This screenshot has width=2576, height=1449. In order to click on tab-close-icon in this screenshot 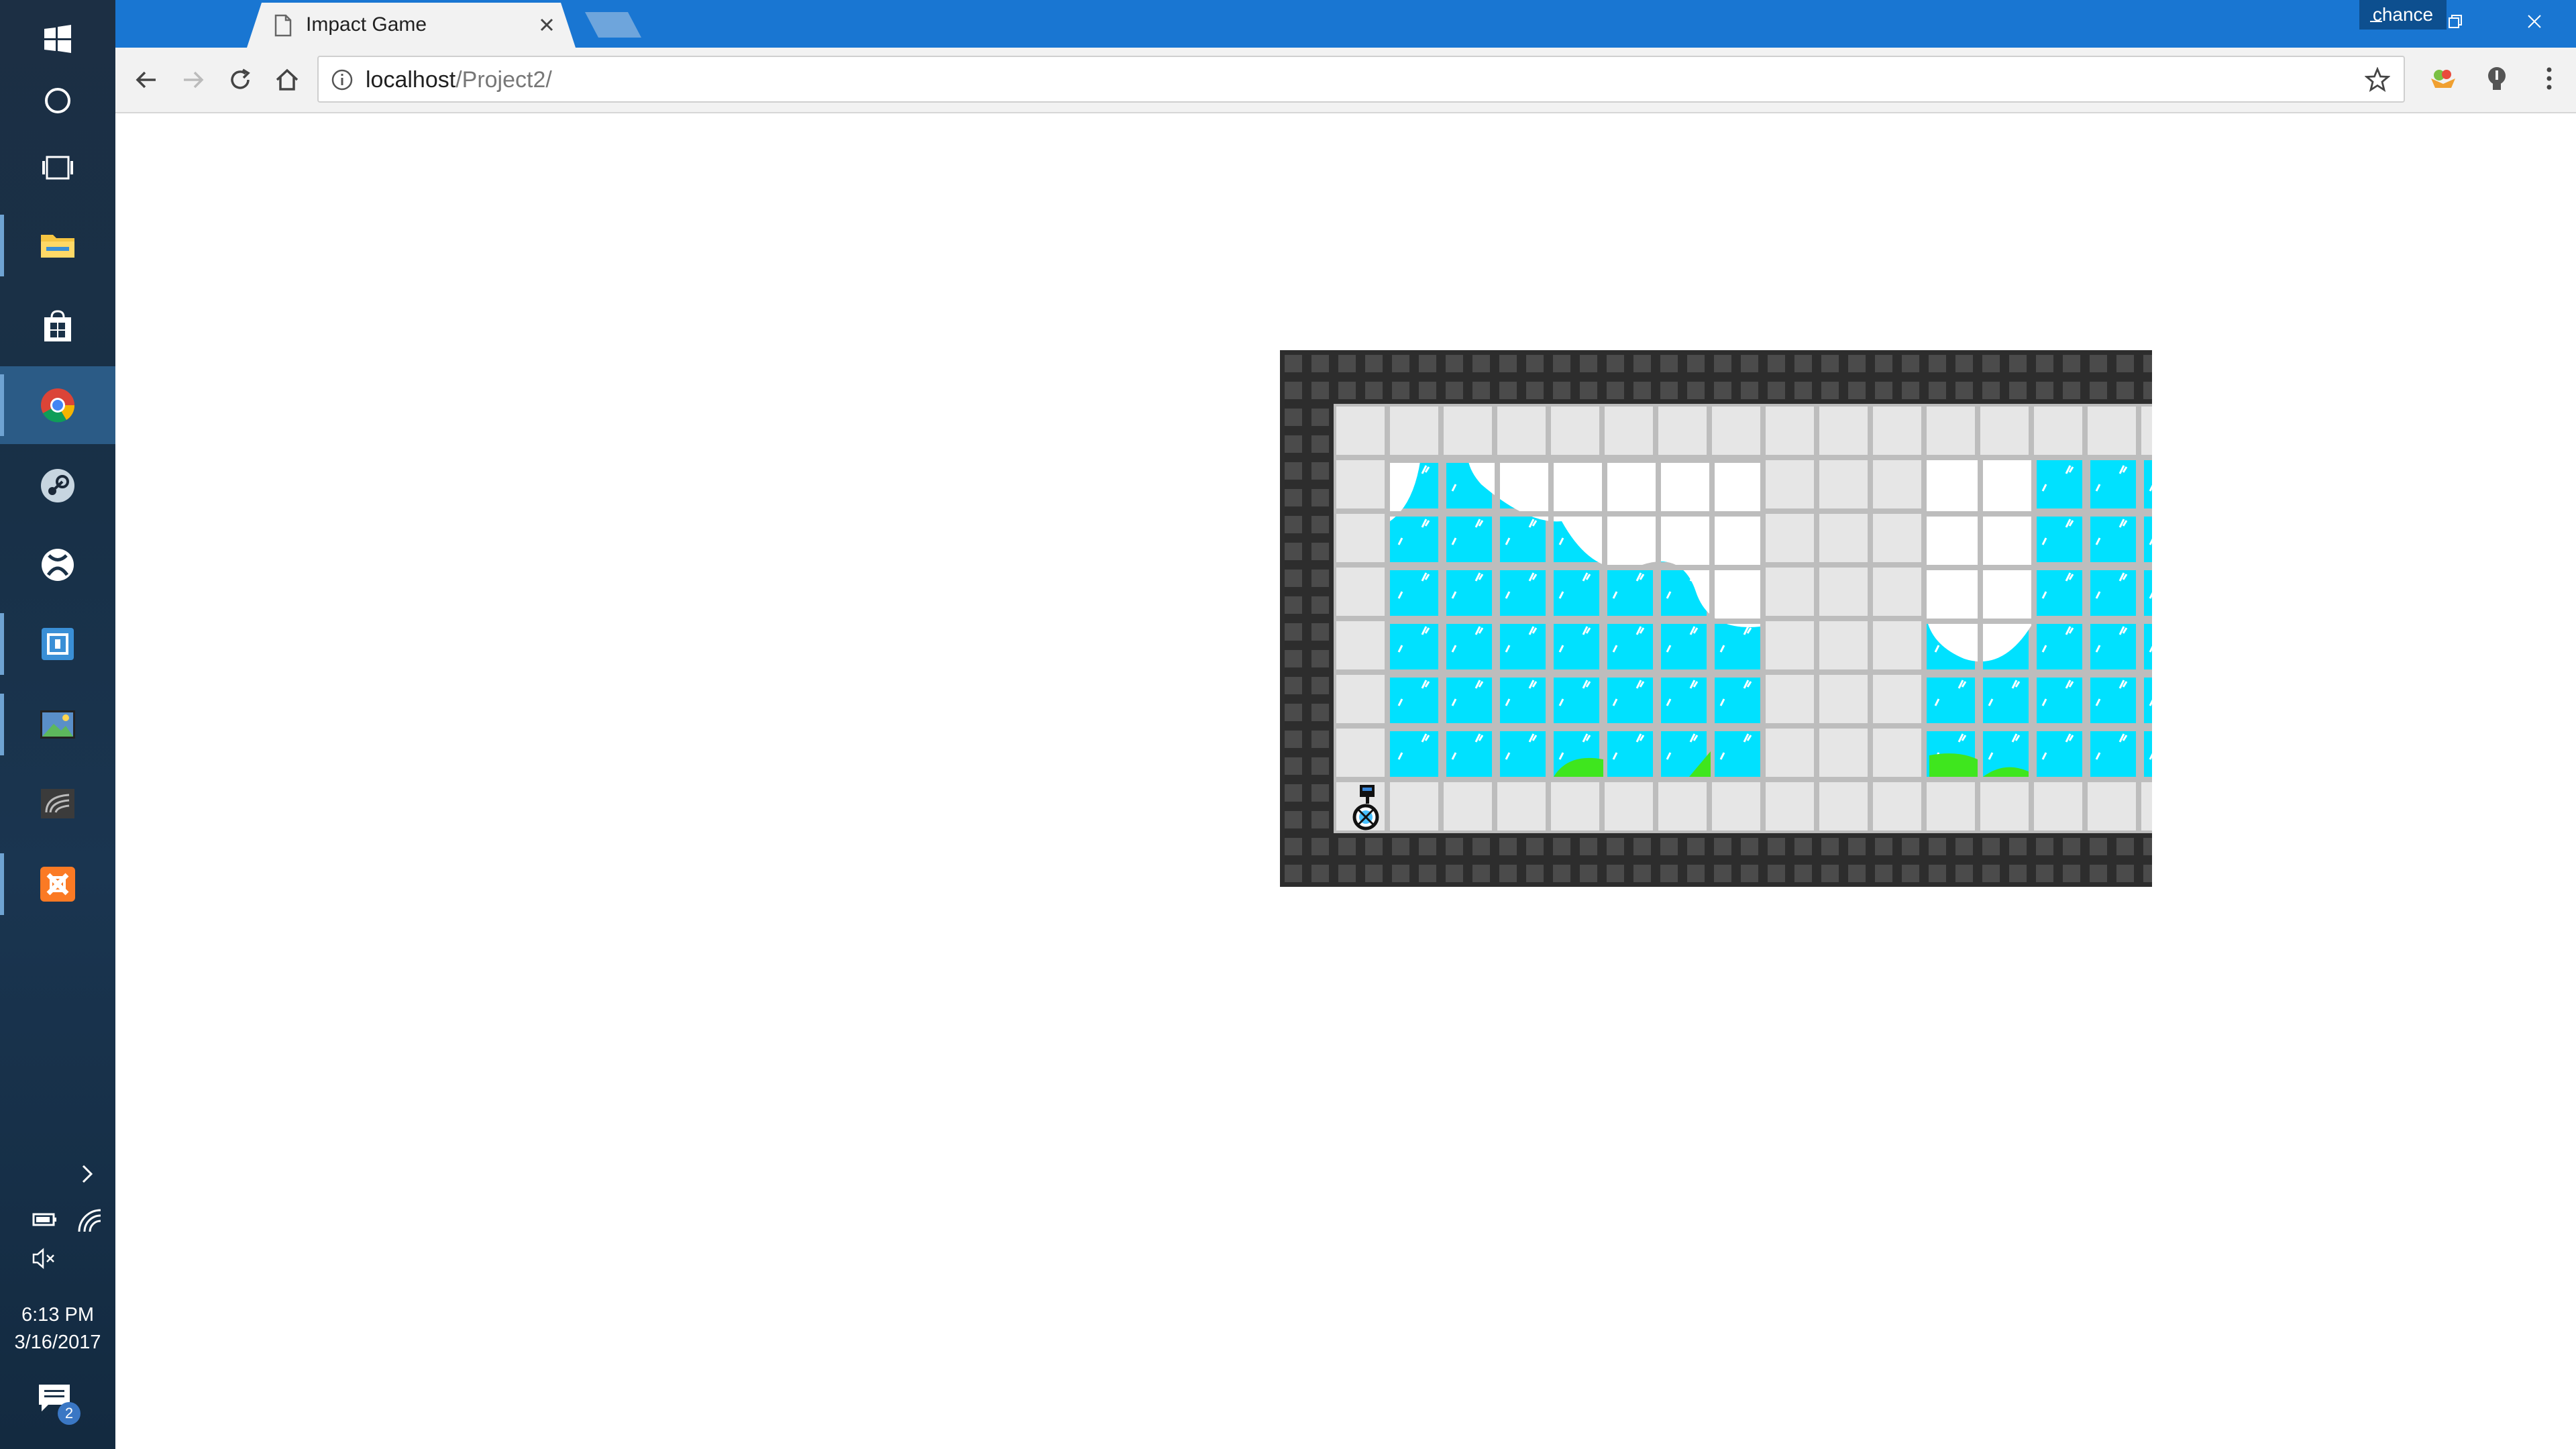, I will do `click(547, 25)`.